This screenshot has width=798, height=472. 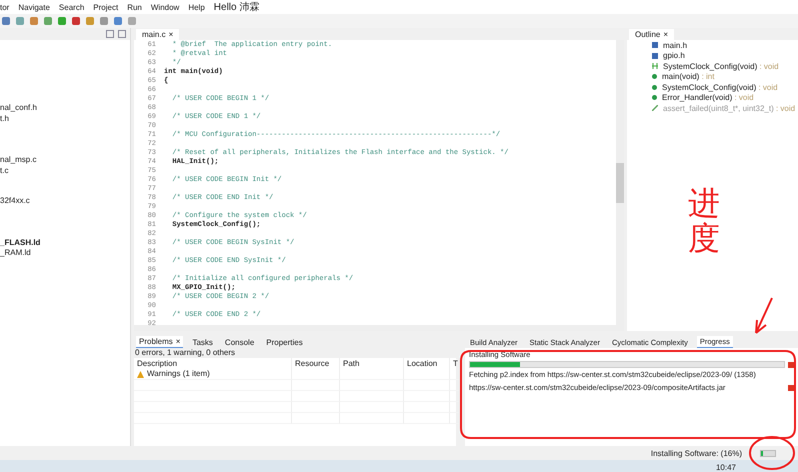 I want to click on clock-time: 10:47, so click(x=726, y=467).